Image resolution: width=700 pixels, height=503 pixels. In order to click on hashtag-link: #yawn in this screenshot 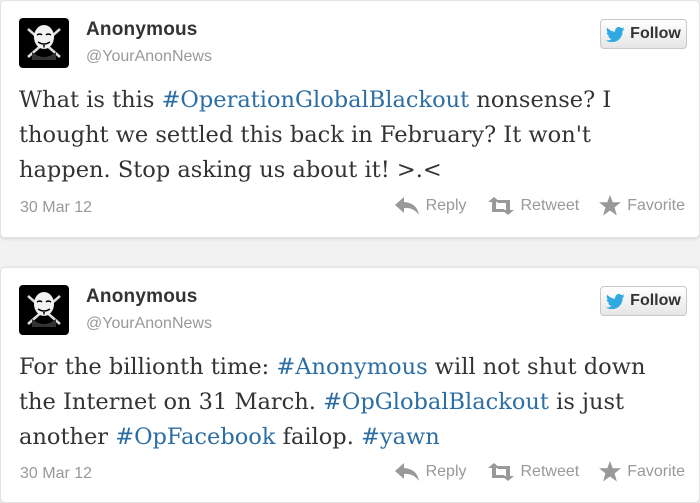, I will do `click(400, 437)`.